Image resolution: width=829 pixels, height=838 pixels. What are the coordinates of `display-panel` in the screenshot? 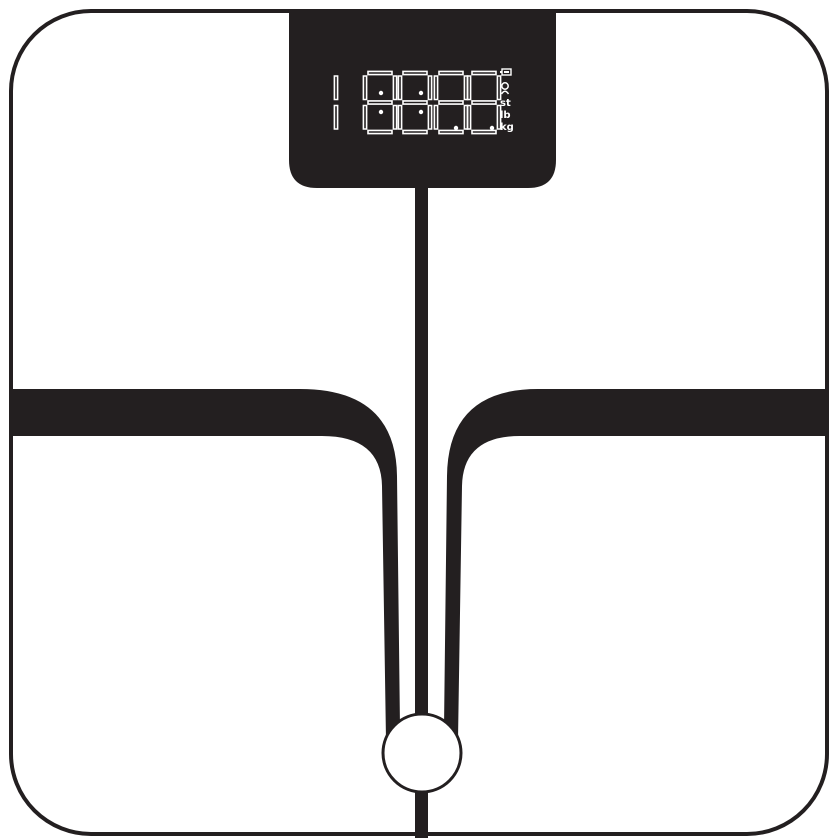 It's located at (422, 99).